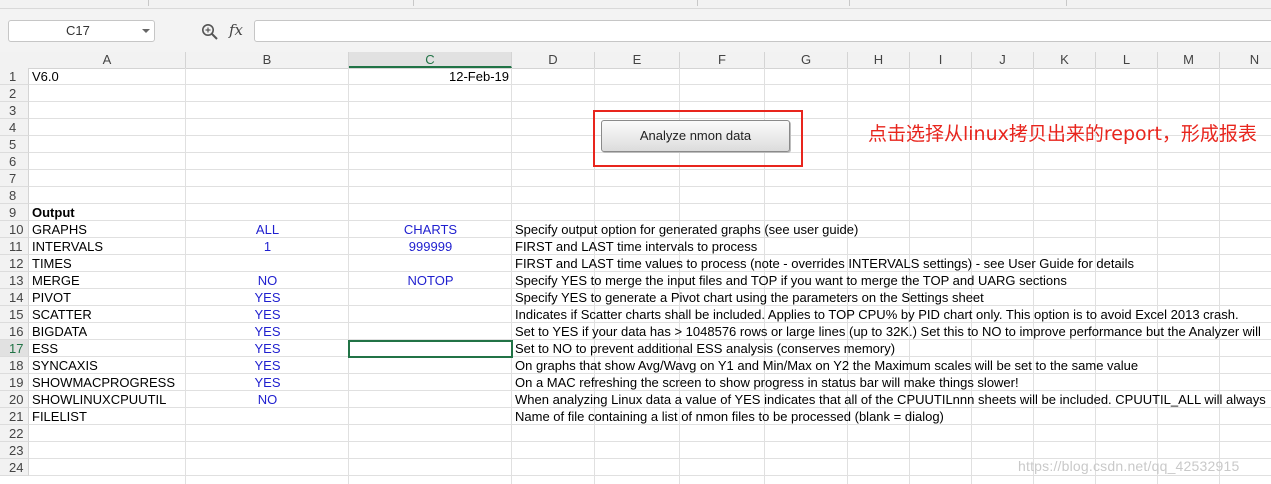 The height and width of the screenshot is (484, 1271). I want to click on cell-a20: SHOWLINUXCPUUTIL, so click(99, 399).